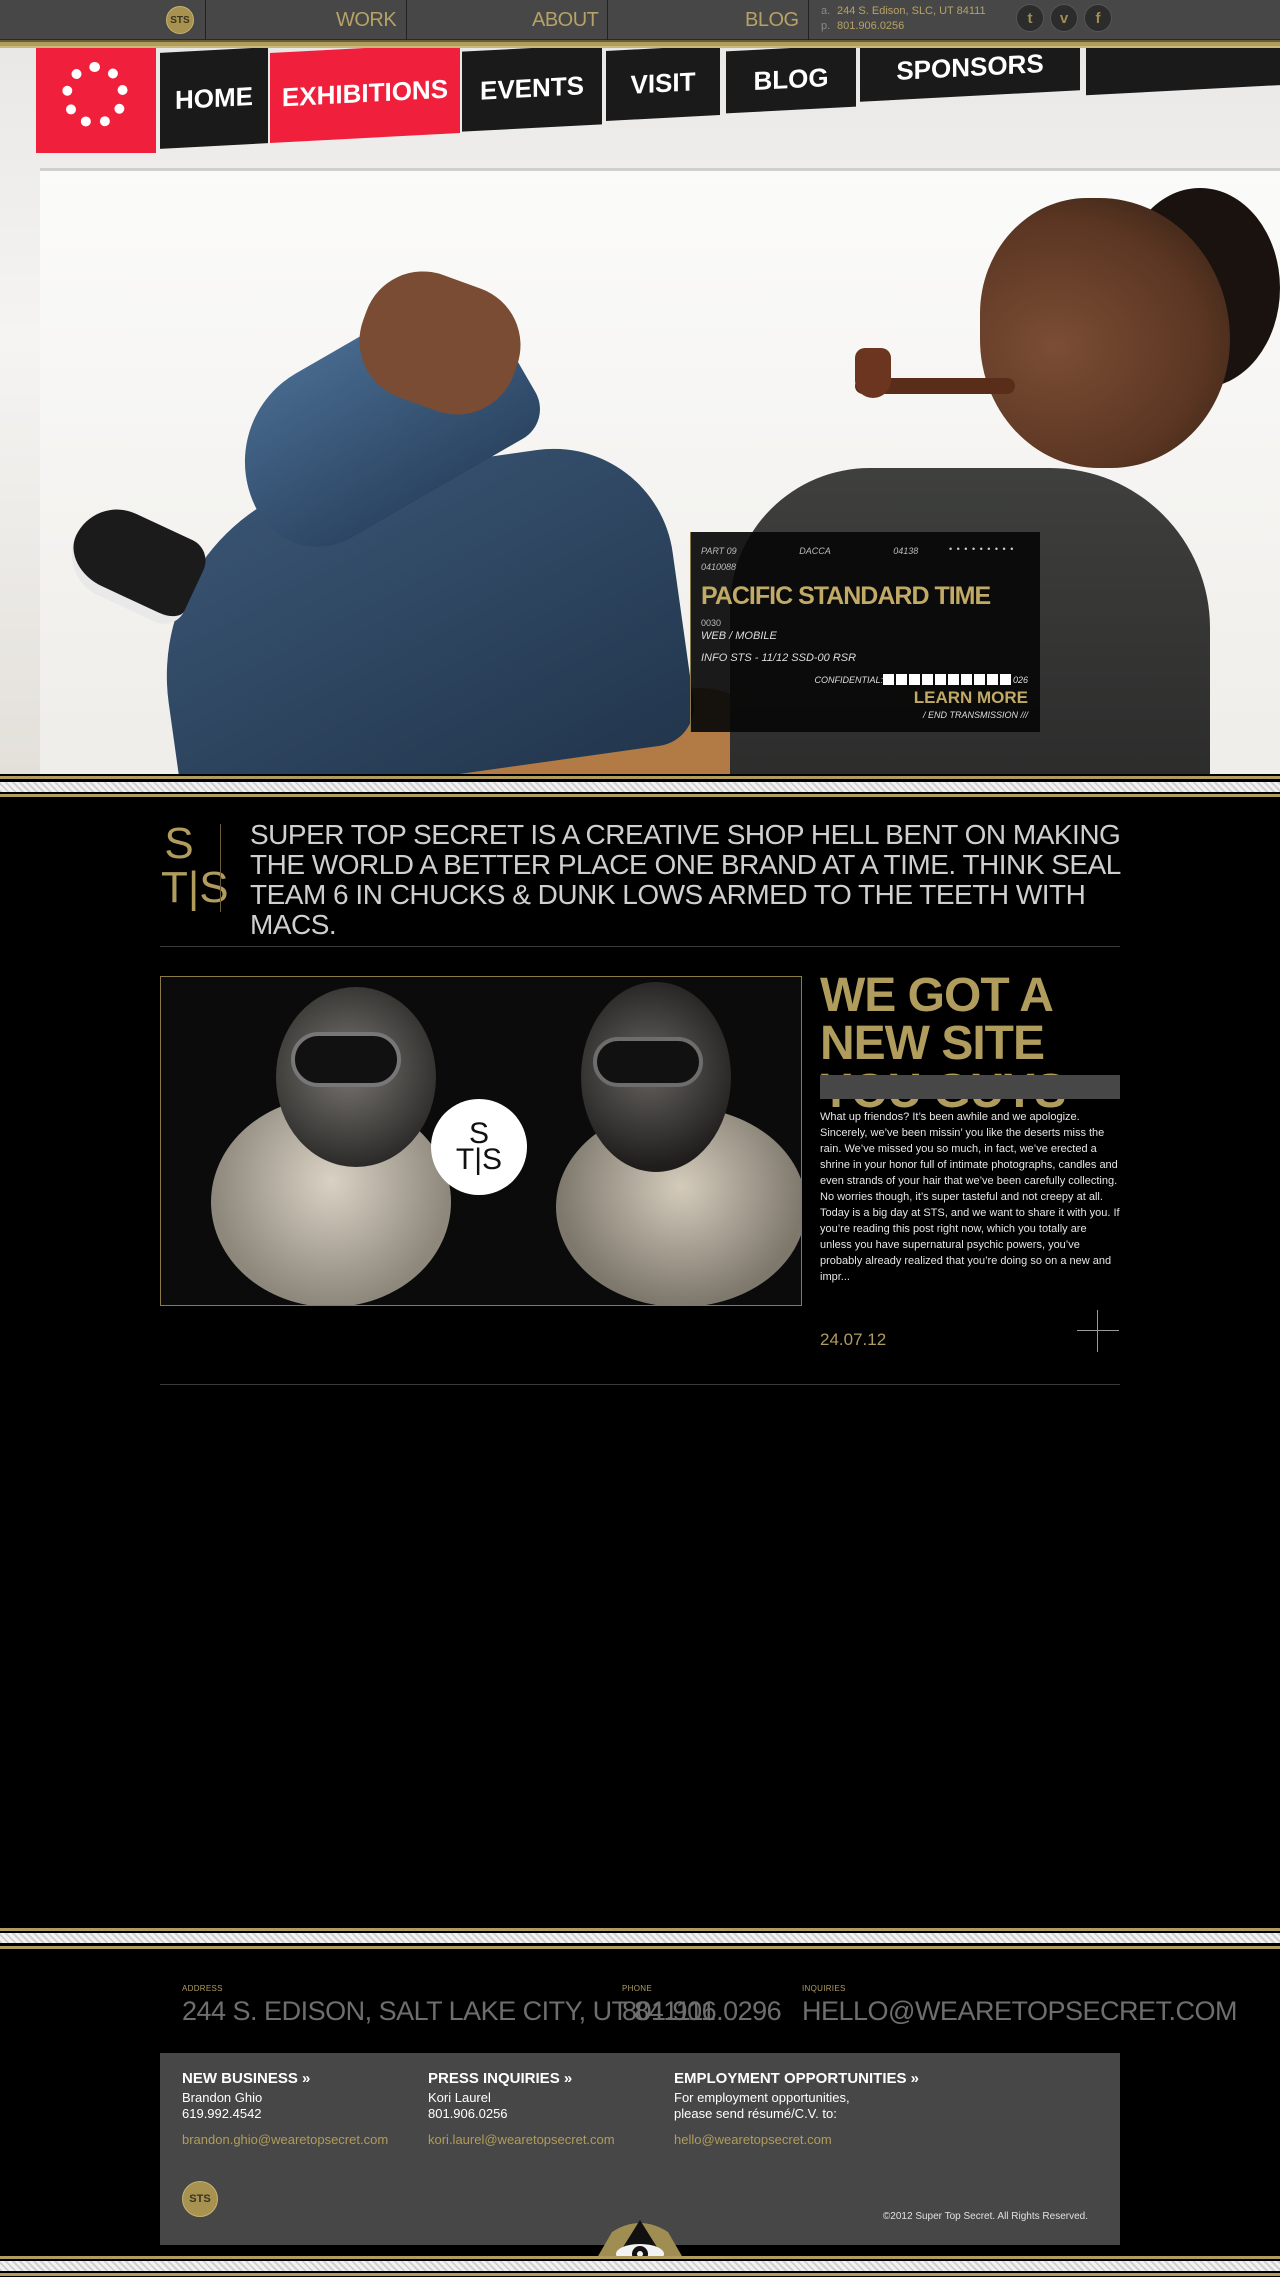 The width and height of the screenshot is (1280, 2277). Describe the element at coordinates (826, 11) in the screenshot. I see `address-key: a.` at that location.